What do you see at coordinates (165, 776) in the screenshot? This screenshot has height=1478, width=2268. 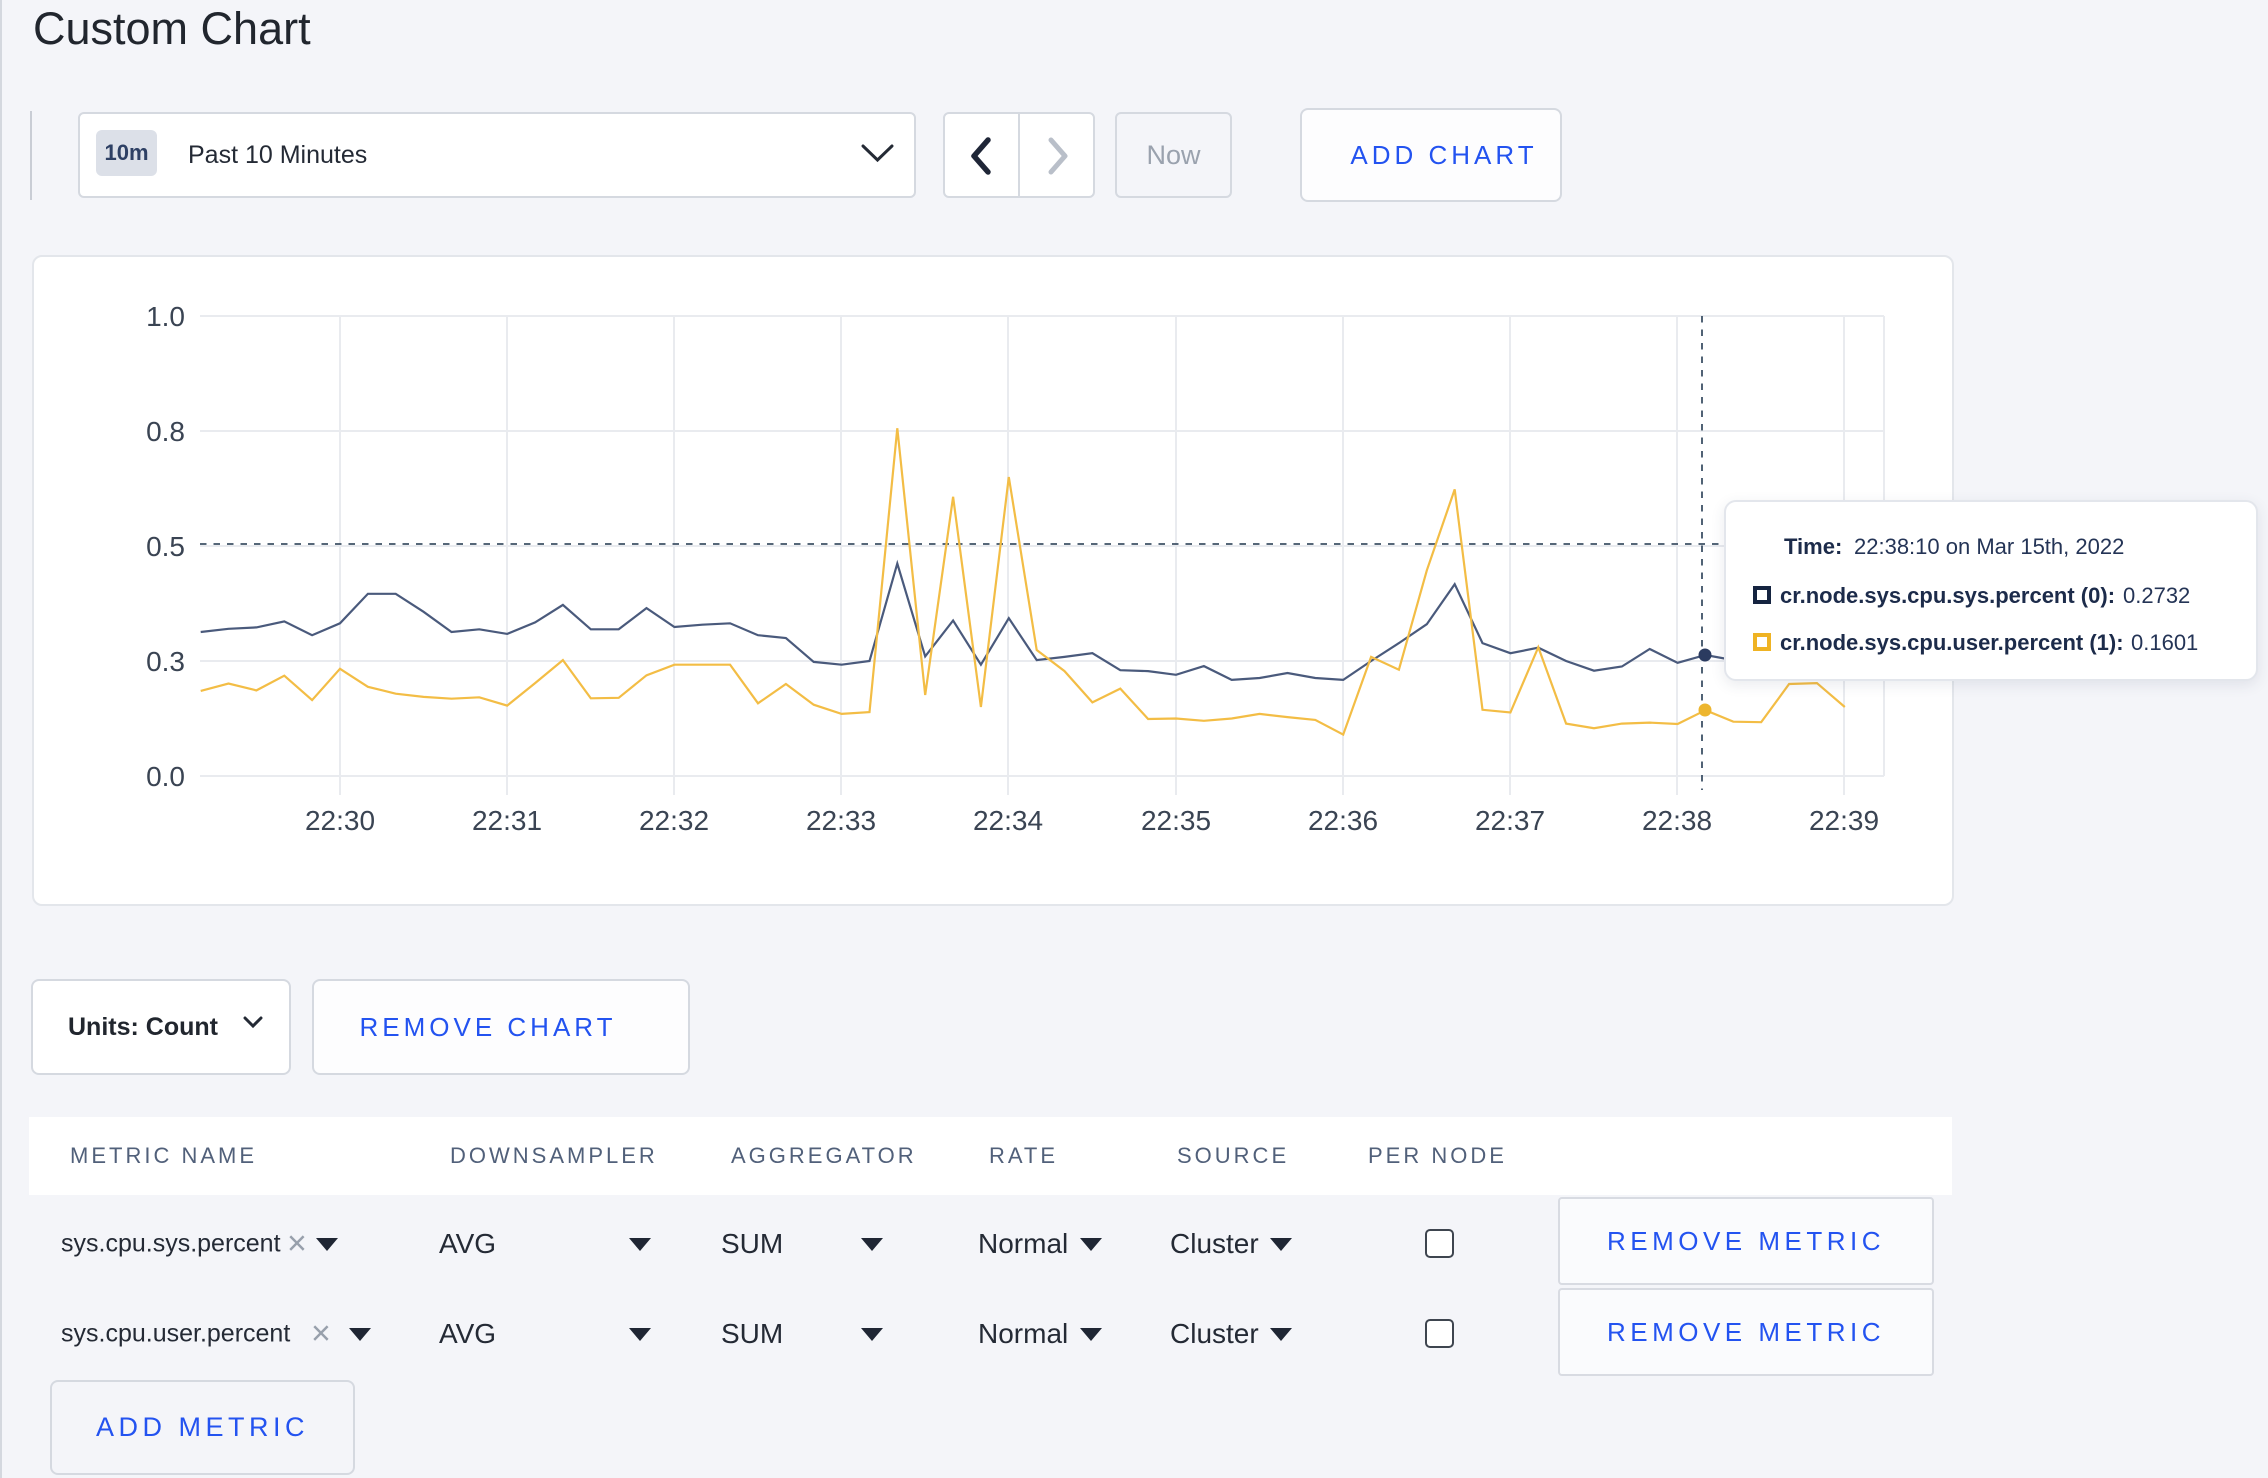 I see `svg-text: 0.0` at bounding box center [165, 776].